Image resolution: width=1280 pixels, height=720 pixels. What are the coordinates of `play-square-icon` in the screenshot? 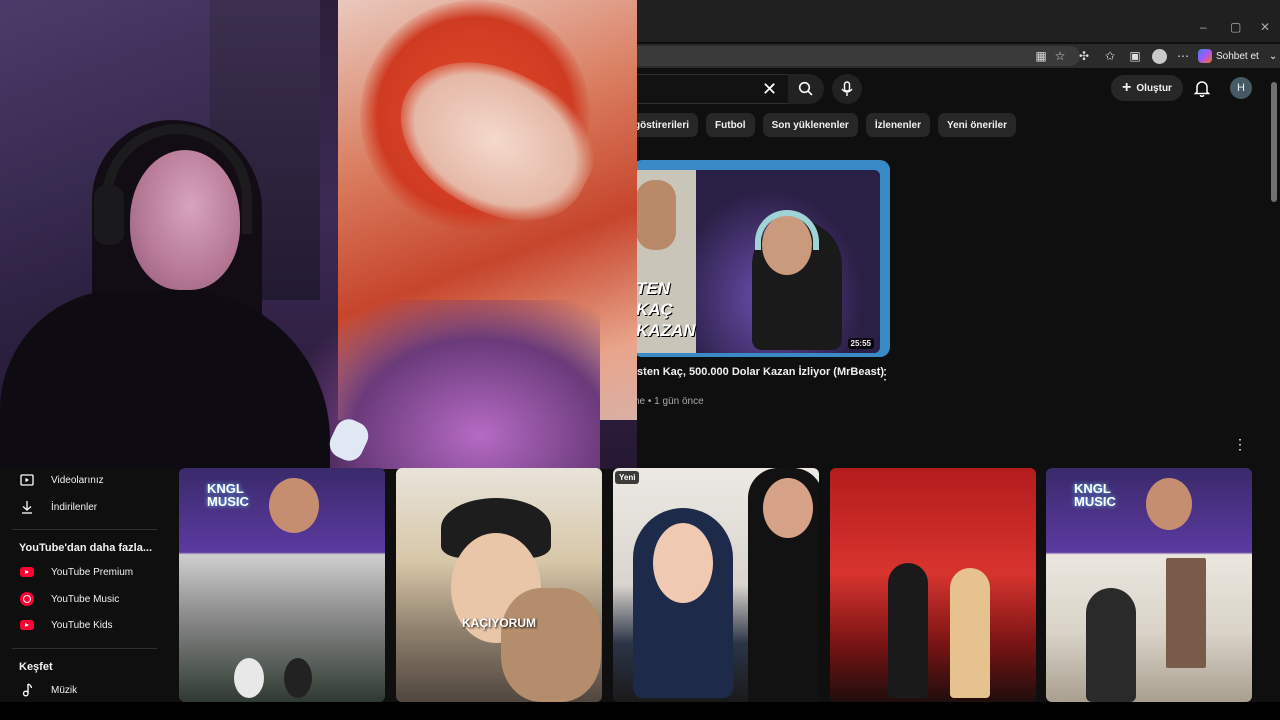 It's located at (27, 480).